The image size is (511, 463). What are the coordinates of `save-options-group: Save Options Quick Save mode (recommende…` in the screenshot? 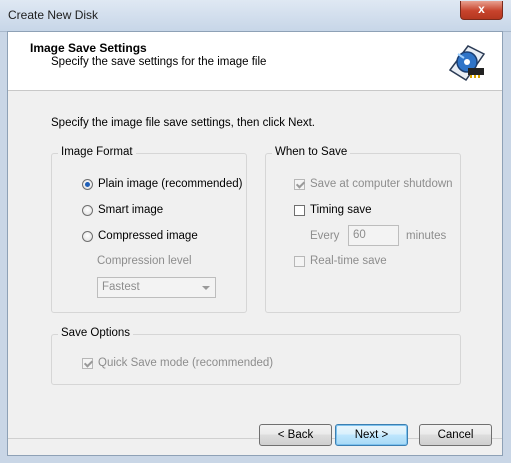 It's located at (256, 356).